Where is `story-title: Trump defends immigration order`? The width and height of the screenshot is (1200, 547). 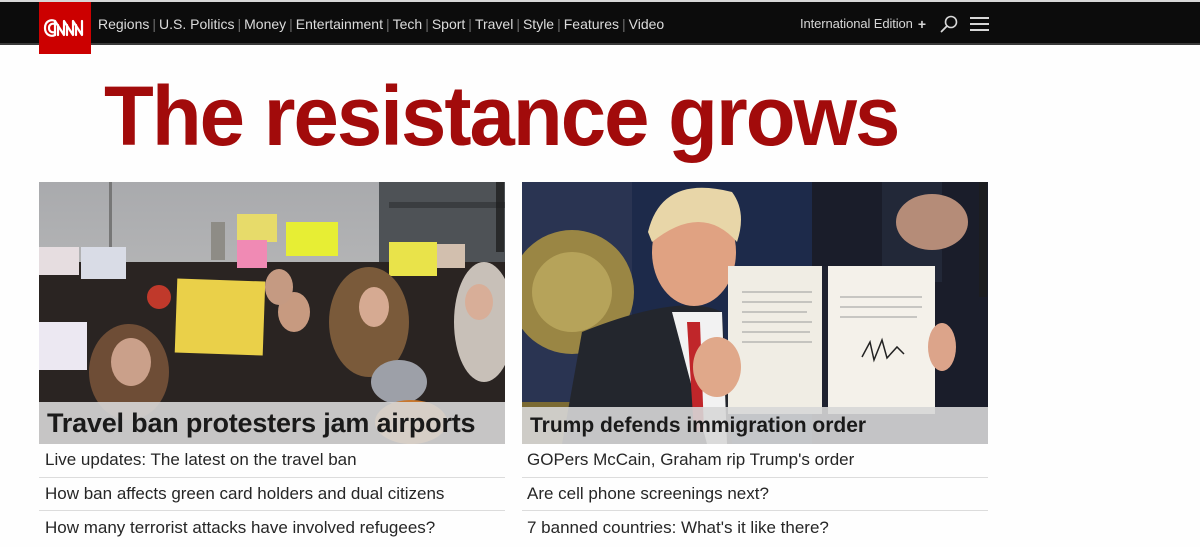
story-title: Trump defends immigration order is located at coordinates (698, 426).